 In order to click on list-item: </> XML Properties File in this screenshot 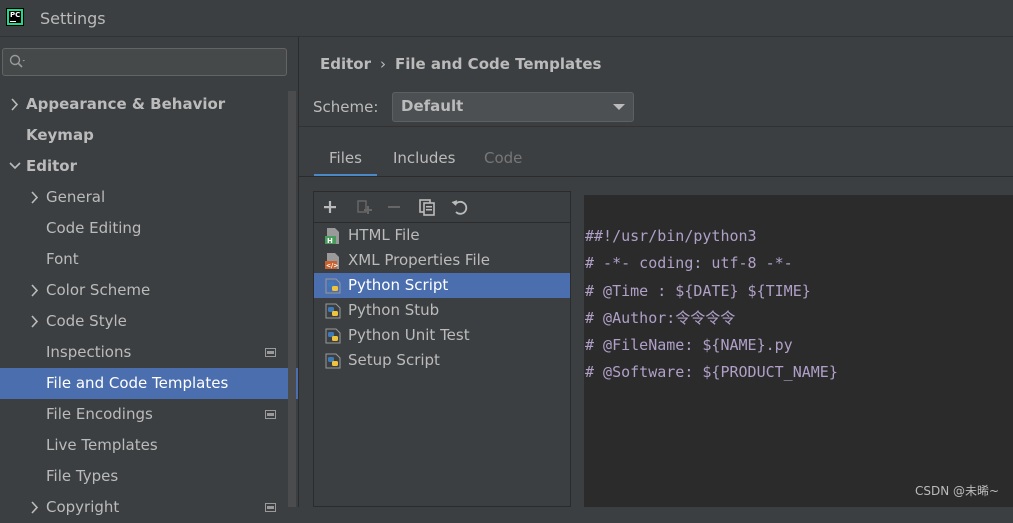, I will do `click(442, 260)`.